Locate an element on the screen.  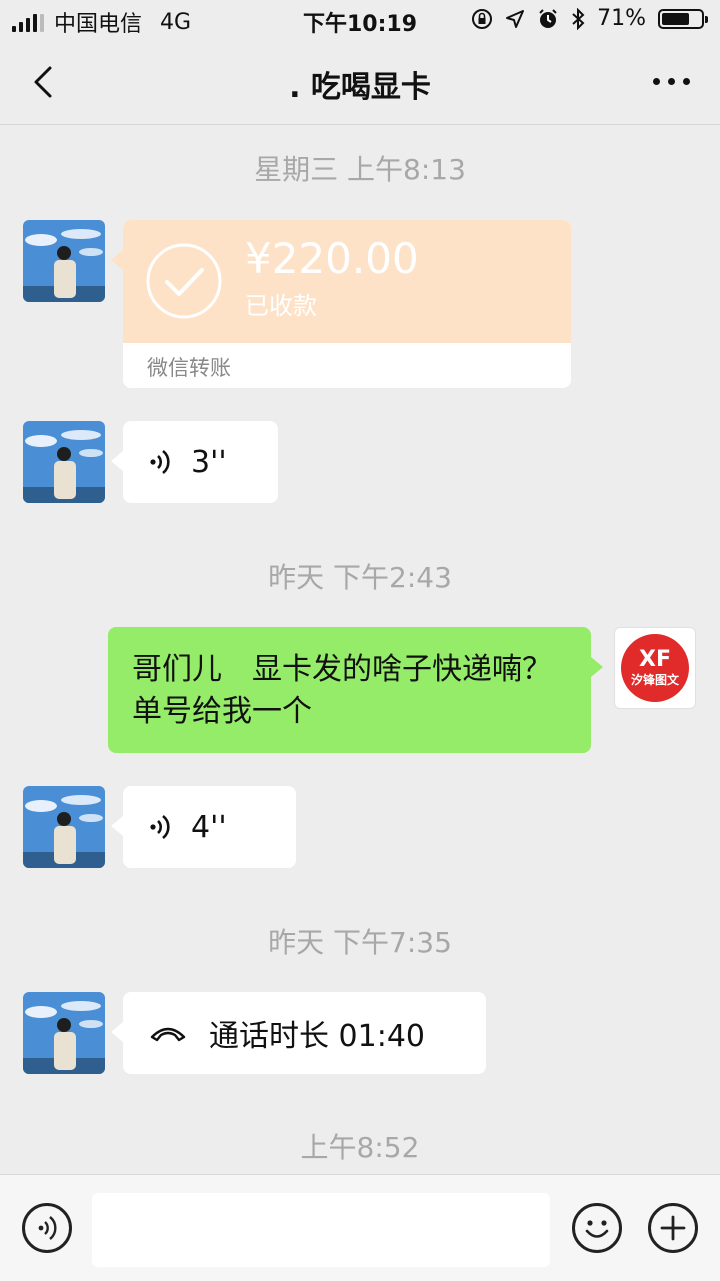
check-circle-icon is located at coordinates (184, 281).